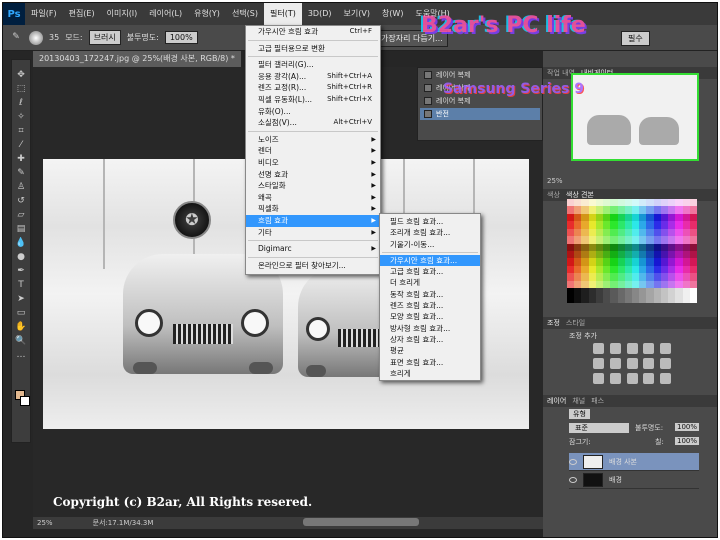  Describe the element at coordinates (634, 480) in the screenshot. I see `layer-row: 배경` at that location.